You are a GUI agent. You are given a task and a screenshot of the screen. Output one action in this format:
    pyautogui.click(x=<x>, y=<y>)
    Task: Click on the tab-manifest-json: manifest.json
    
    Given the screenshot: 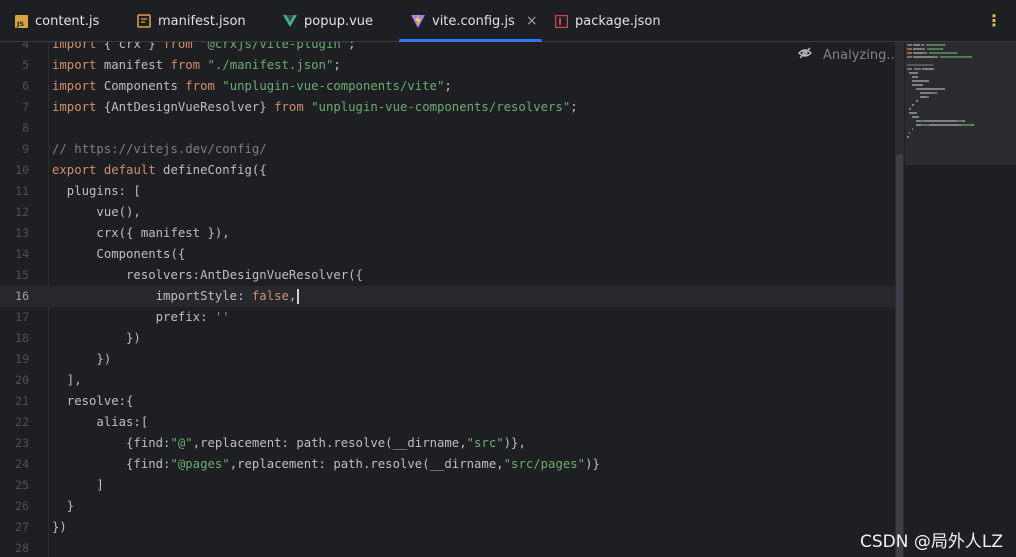 What is the action you would take?
    pyautogui.click(x=191, y=21)
    